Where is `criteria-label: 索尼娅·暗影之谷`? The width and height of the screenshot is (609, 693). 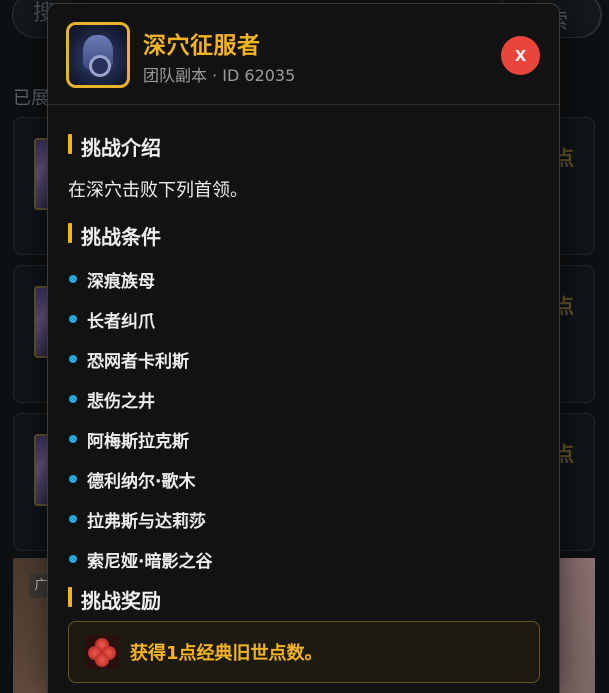
criteria-label: 索尼娅·暗影之谷 is located at coordinates (150, 561).